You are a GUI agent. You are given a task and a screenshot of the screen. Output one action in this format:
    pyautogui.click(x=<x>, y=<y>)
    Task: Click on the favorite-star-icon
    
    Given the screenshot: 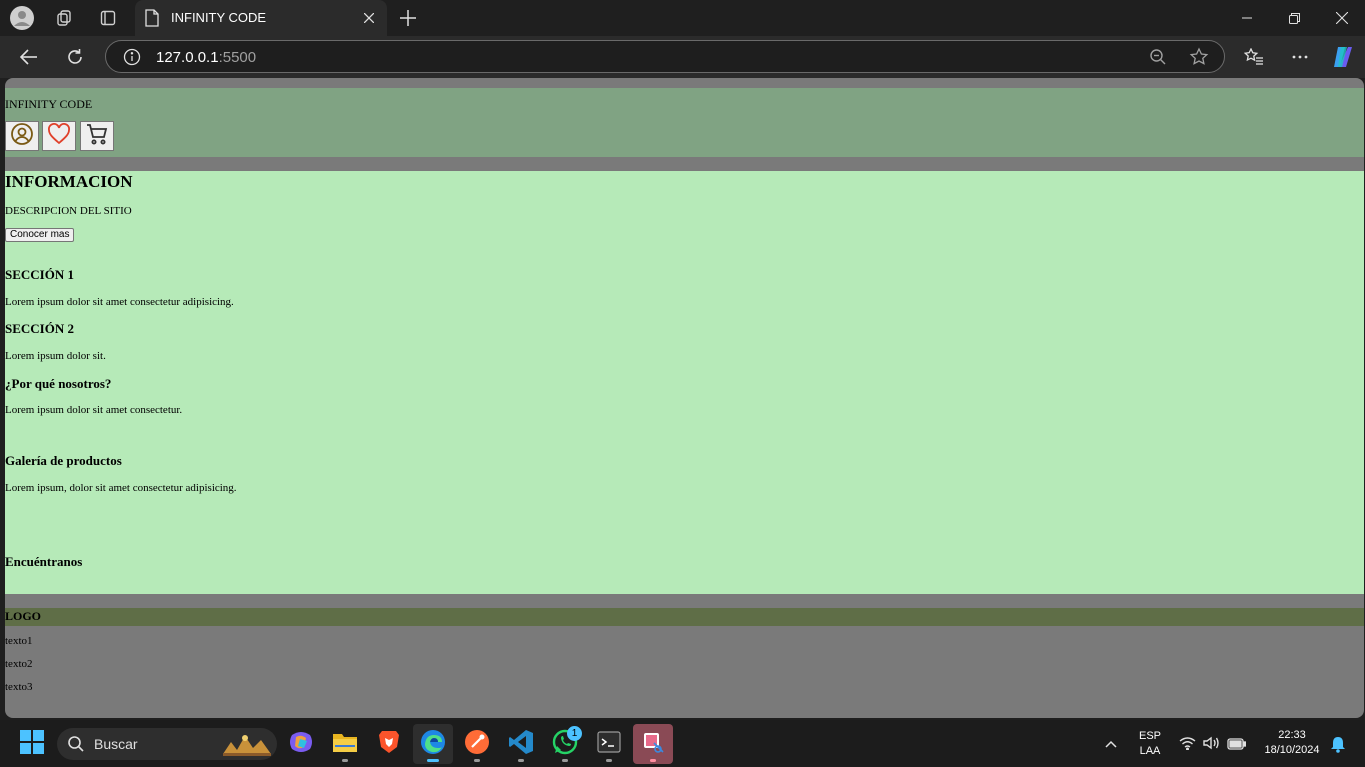 What is the action you would take?
    pyautogui.click(x=1199, y=57)
    